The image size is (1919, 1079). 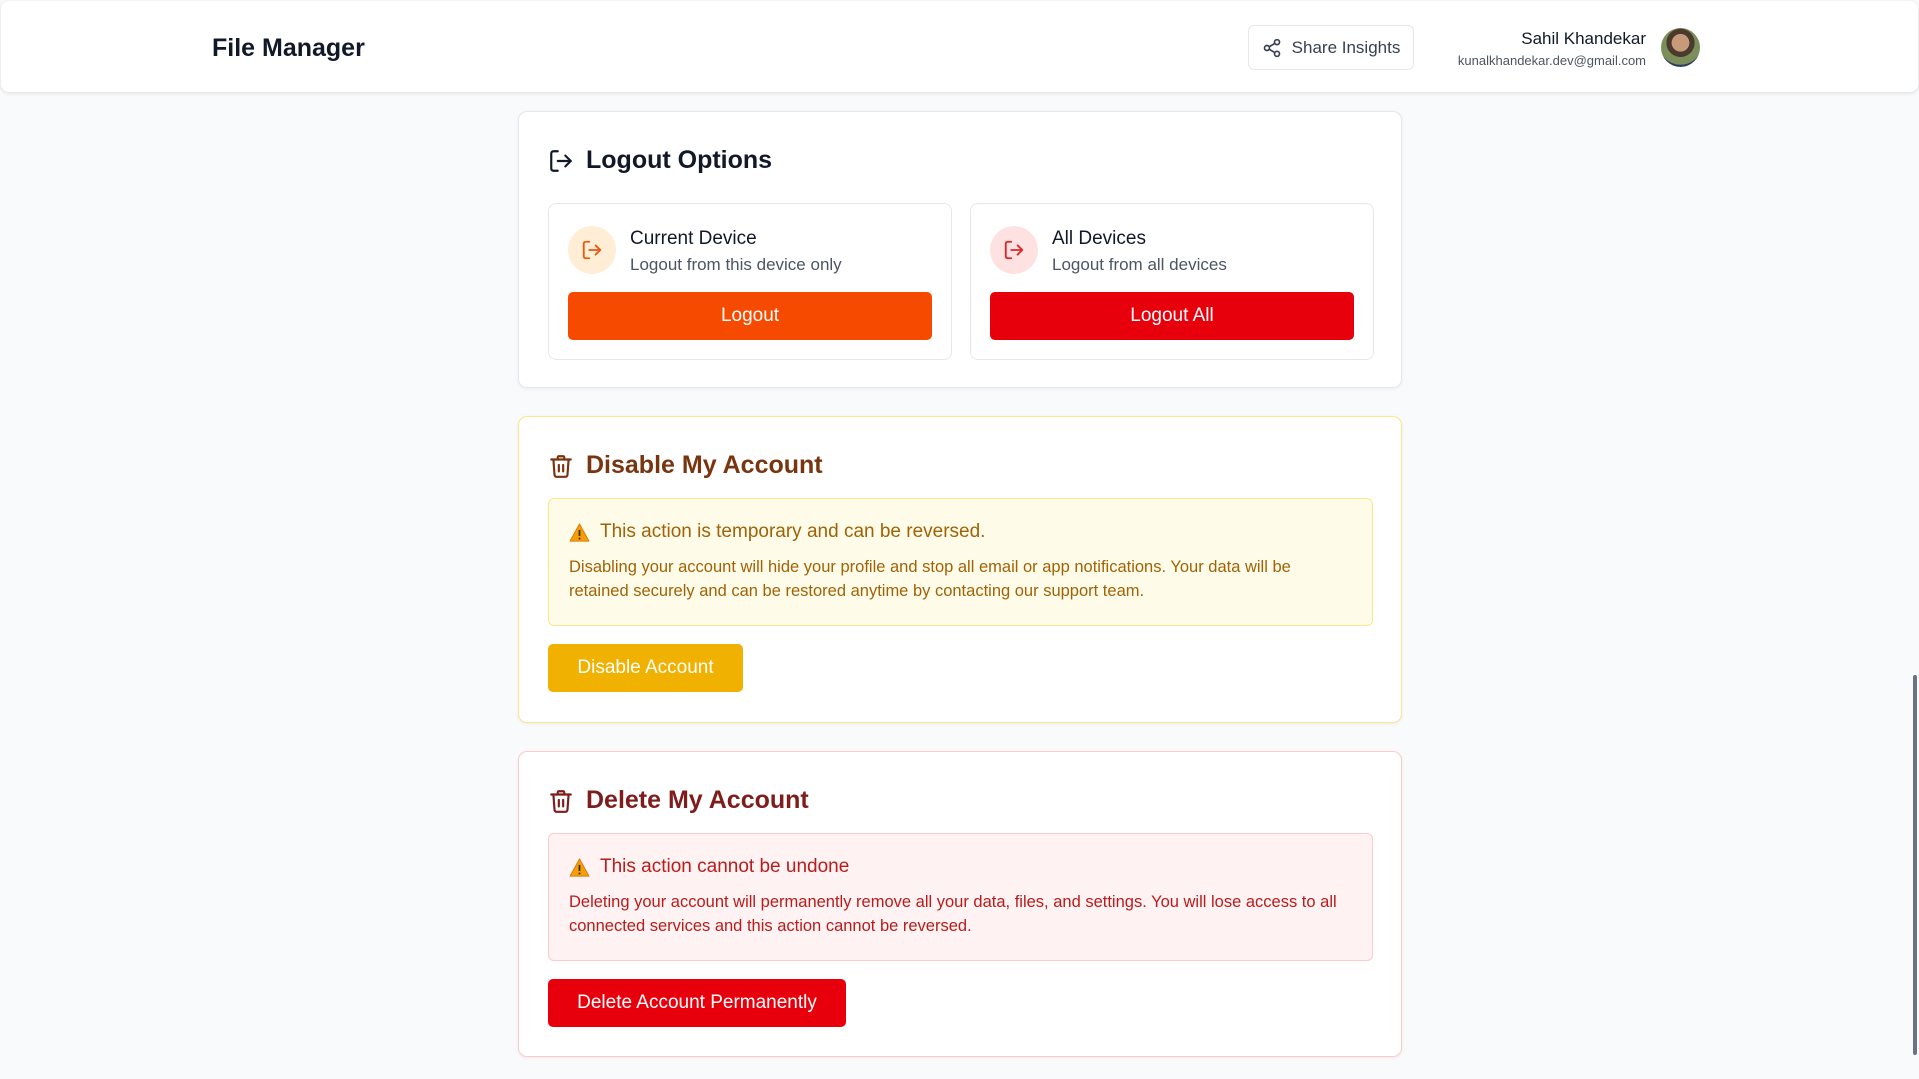 What do you see at coordinates (1271, 47) in the screenshot?
I see `share-icon` at bounding box center [1271, 47].